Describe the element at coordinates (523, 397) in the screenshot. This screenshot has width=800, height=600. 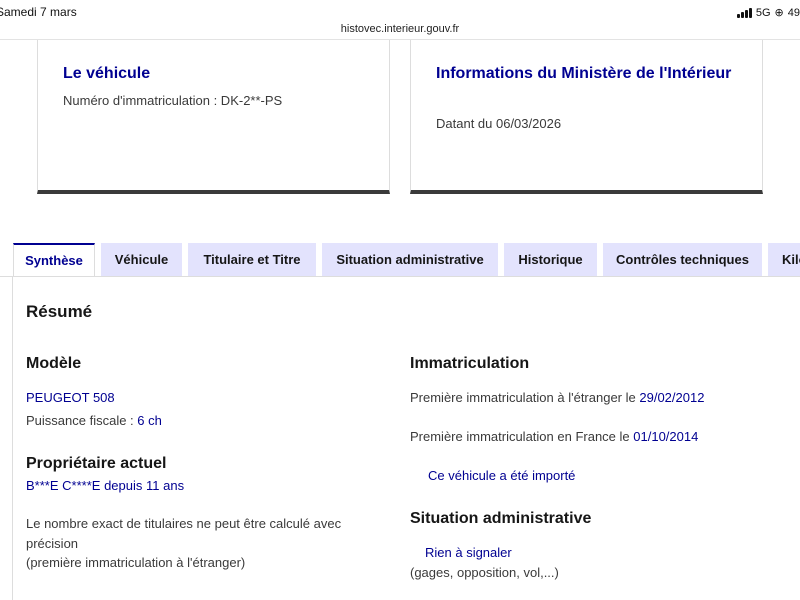
I see `foreign-registration-label: Première immatriculation à l'étranger le` at that location.